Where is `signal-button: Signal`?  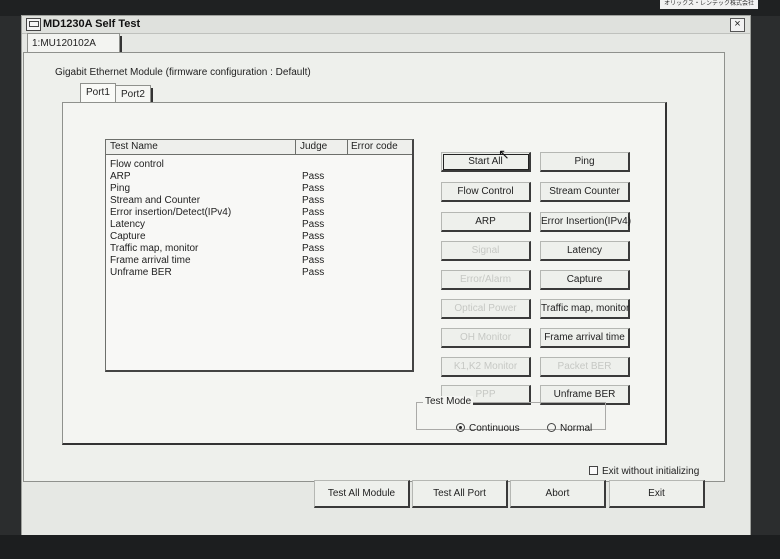
signal-button: Signal is located at coordinates (486, 251).